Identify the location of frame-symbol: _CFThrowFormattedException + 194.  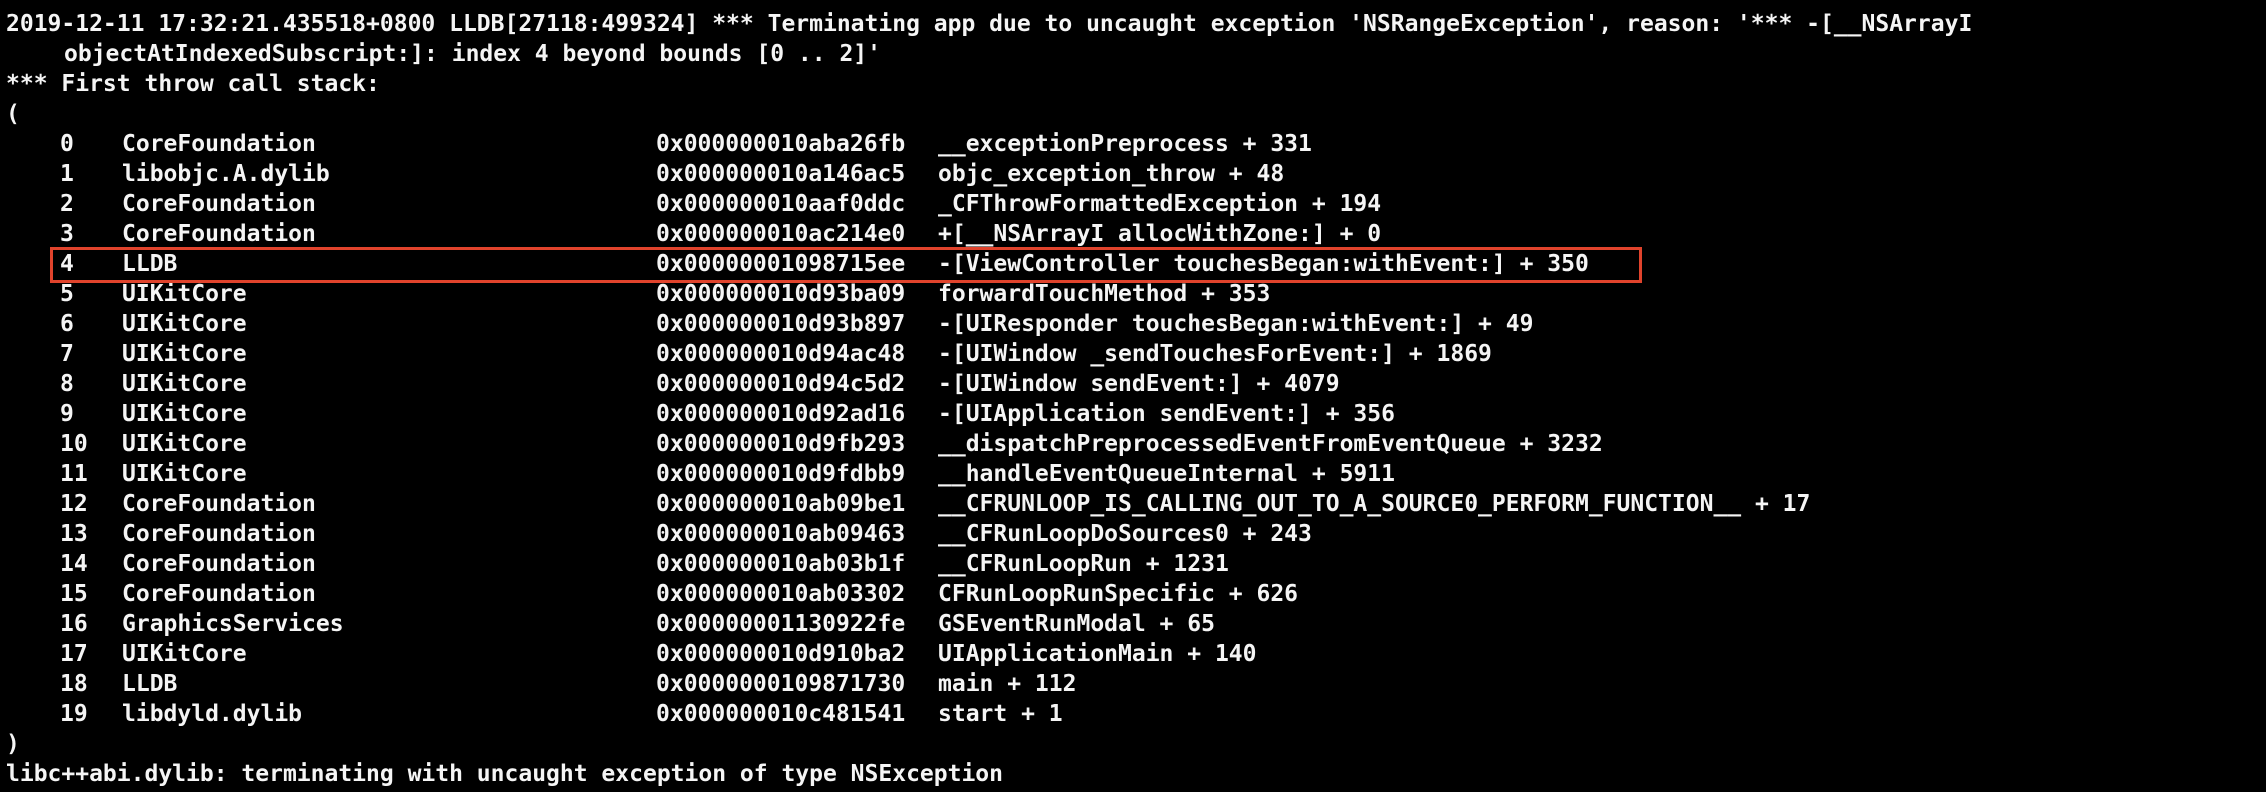
(1160, 204).